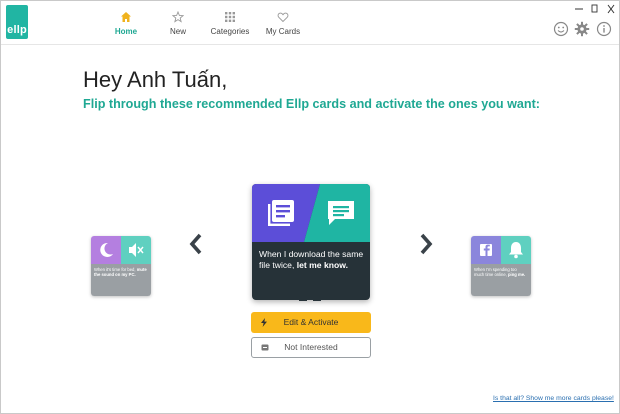 The width and height of the screenshot is (620, 414). Describe the element at coordinates (283, 31) in the screenshot. I see `nav-my-cards-label: My Cards` at that location.